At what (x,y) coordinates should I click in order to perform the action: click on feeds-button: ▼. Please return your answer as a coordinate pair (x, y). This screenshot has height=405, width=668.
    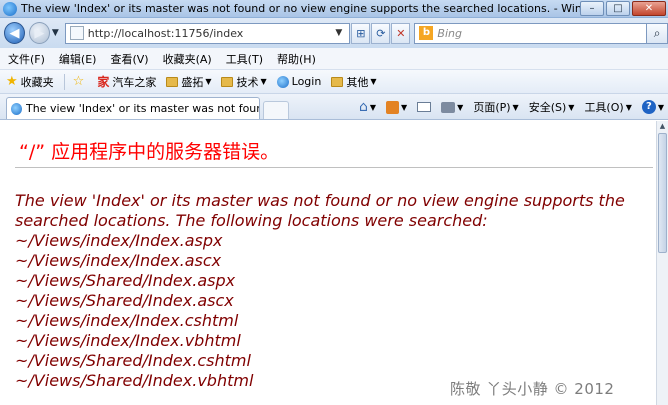
    Looking at the image, I should click on (396, 107).